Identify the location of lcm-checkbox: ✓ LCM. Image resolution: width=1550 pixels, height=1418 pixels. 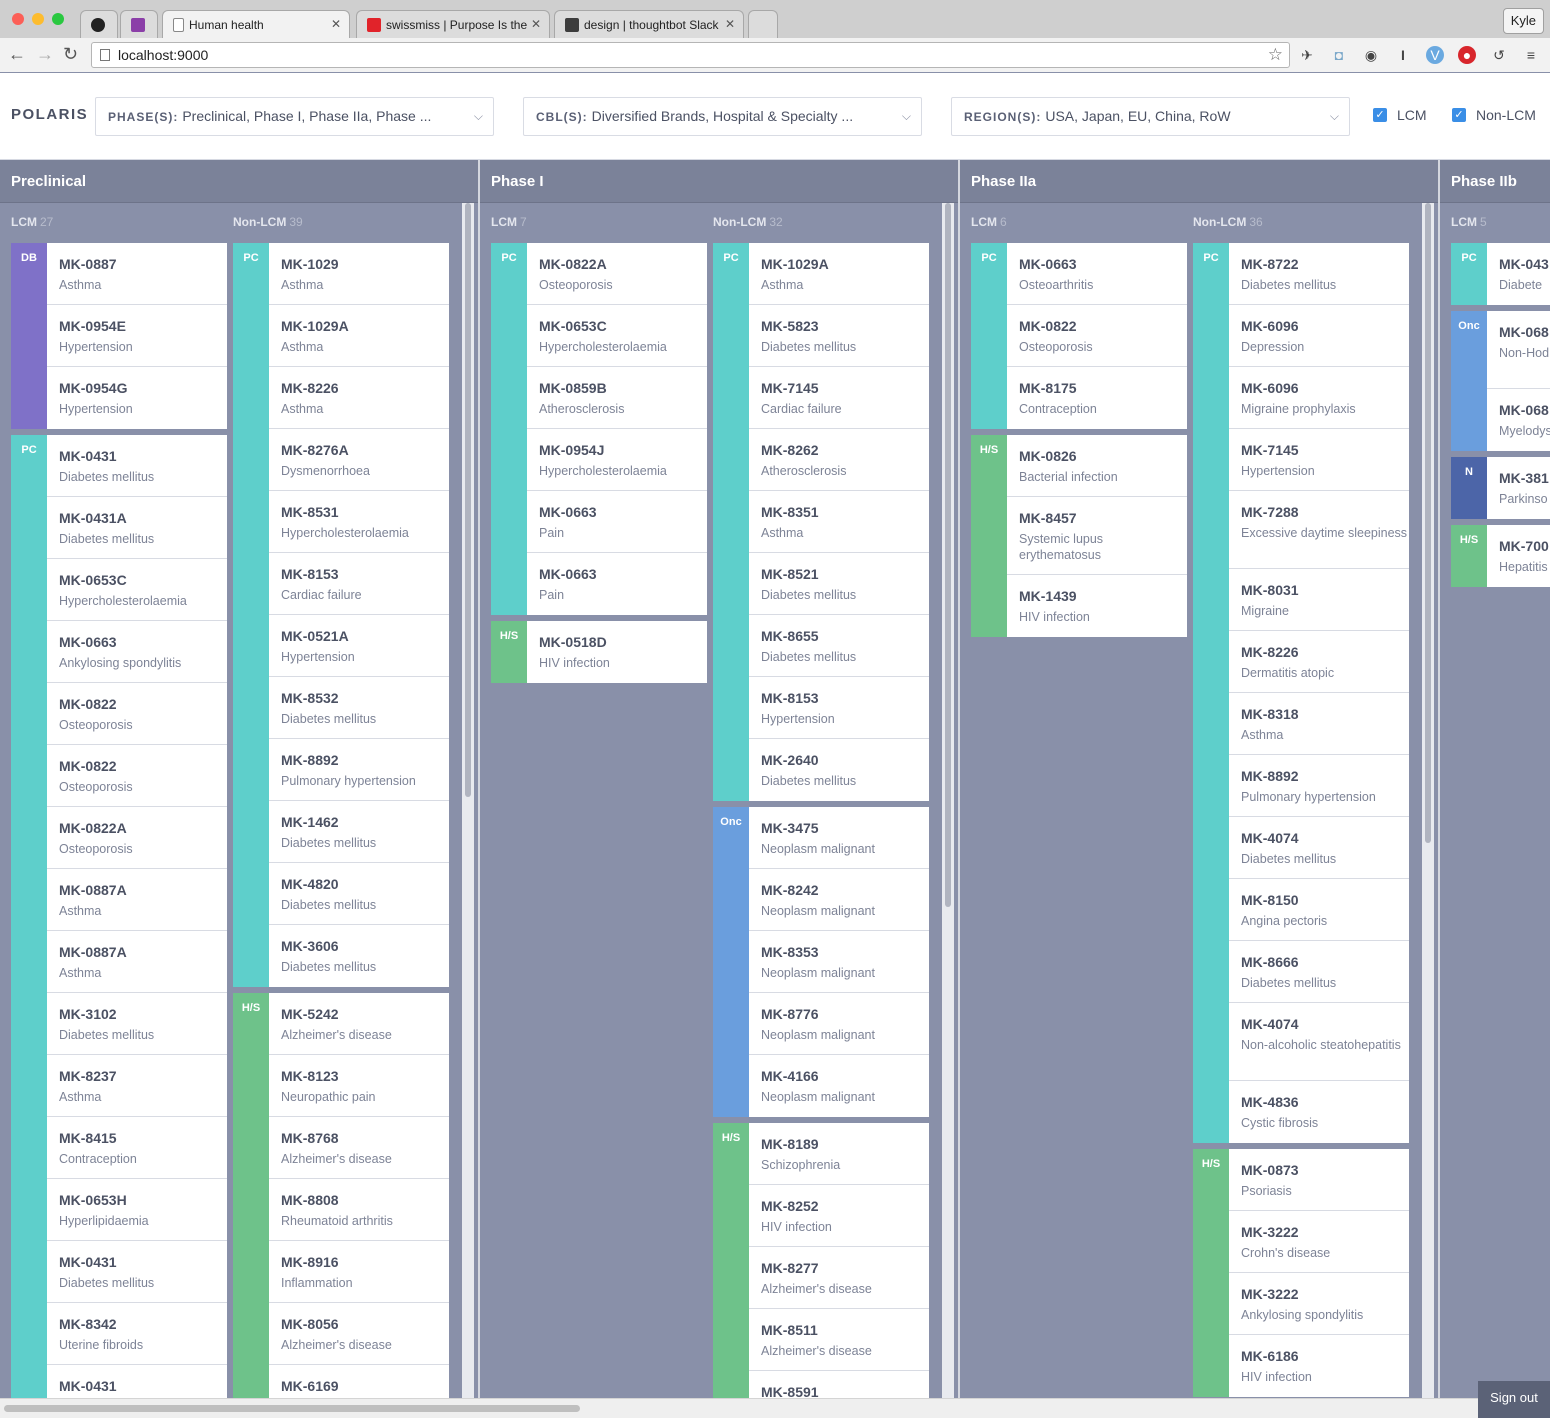
(1400, 115).